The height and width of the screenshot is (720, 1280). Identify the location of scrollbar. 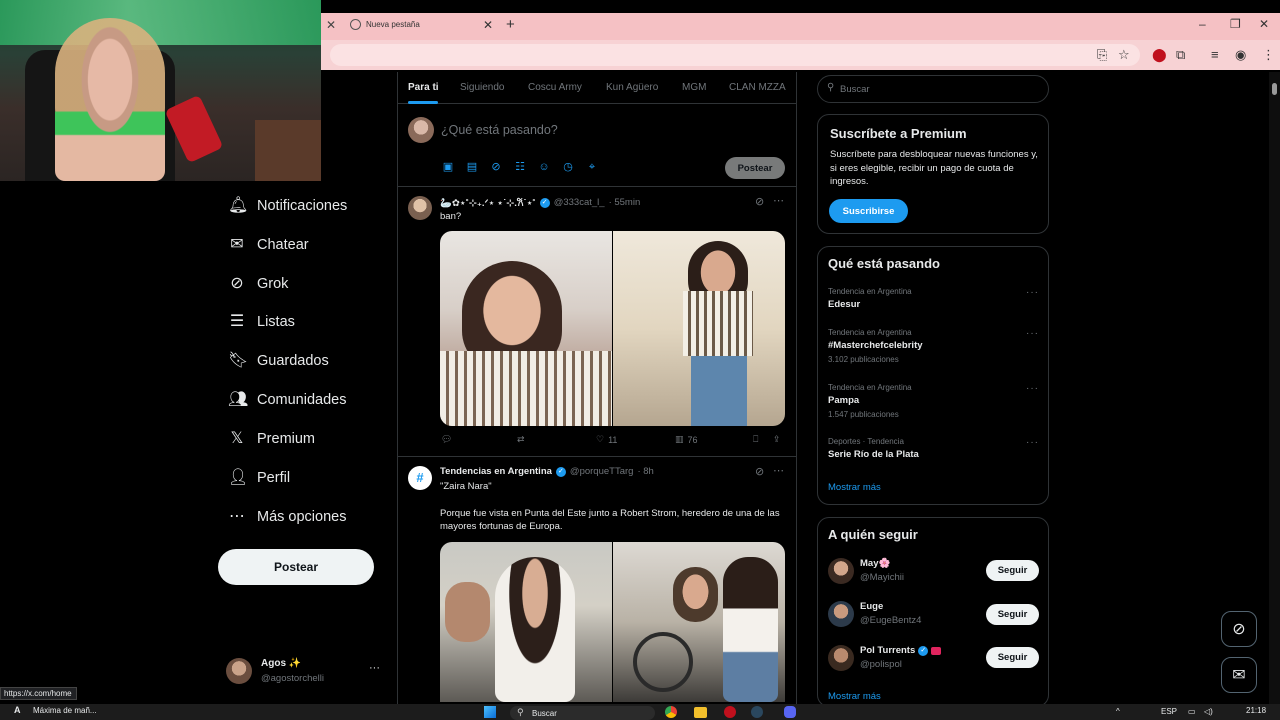
(1274, 388).